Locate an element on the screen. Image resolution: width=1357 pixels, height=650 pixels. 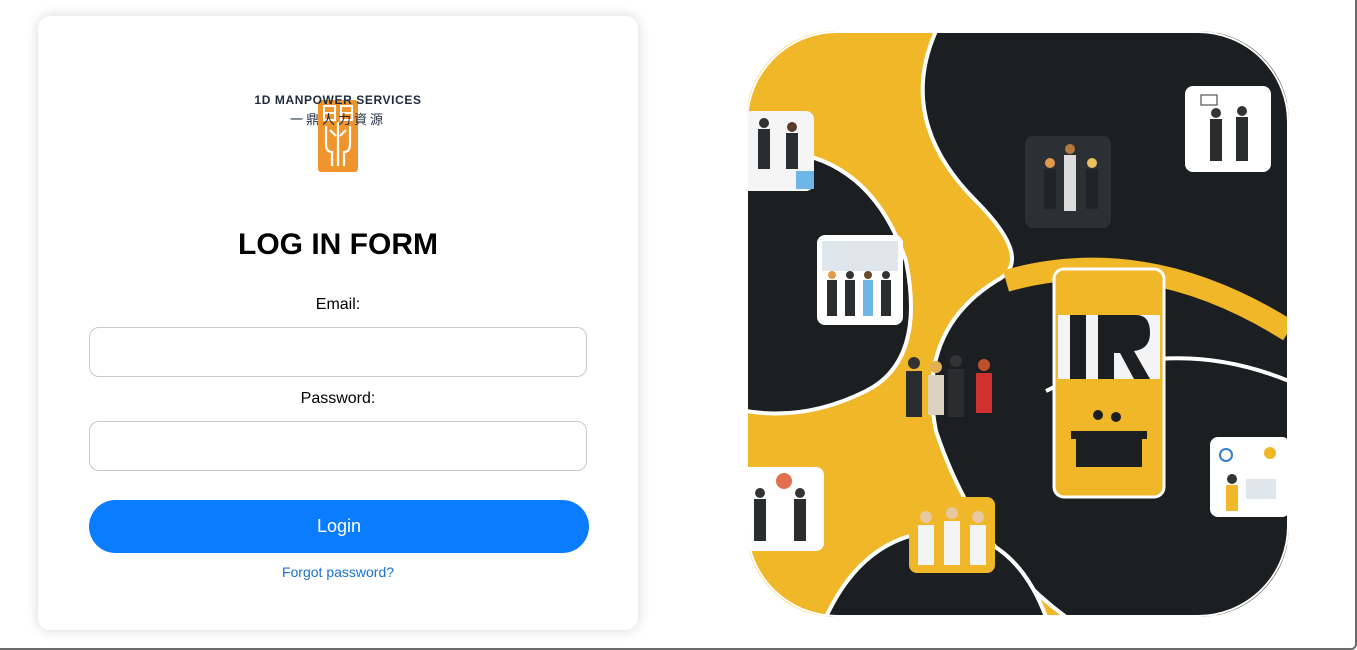
brand-name-en: 1D MANPOWER SERVICES is located at coordinates (338, 100).